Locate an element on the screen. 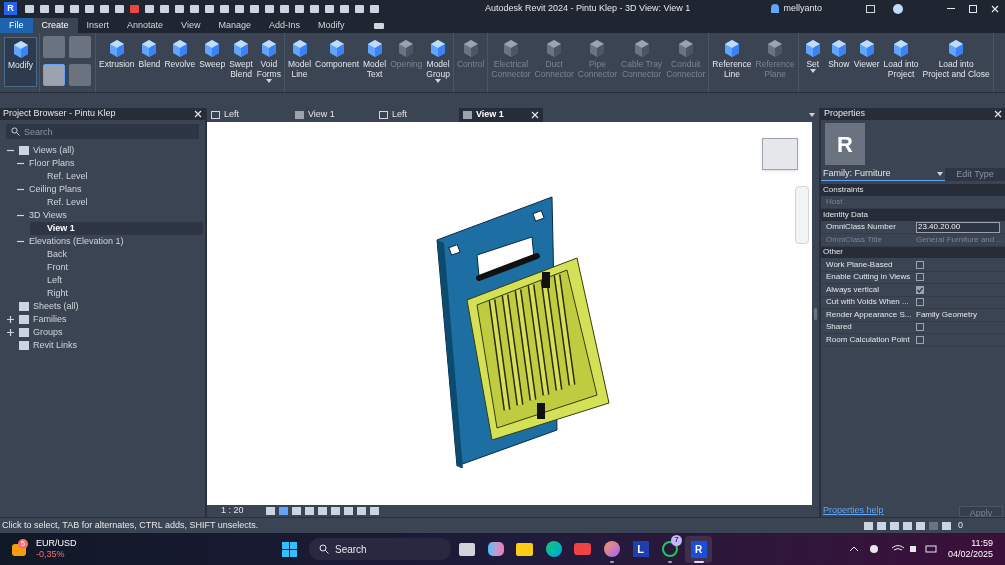 This screenshot has height=565, width=1005. ribbon-tool: Sweep is located at coordinates (212, 53).